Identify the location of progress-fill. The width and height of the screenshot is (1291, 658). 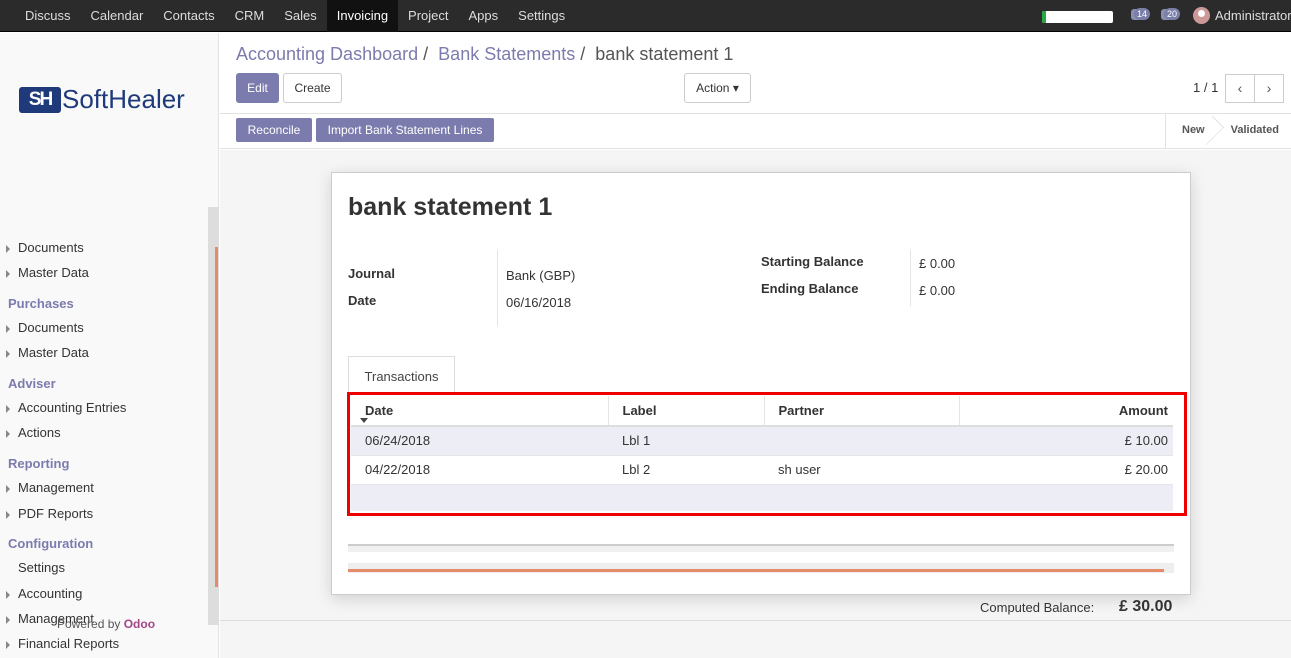
(1044, 17).